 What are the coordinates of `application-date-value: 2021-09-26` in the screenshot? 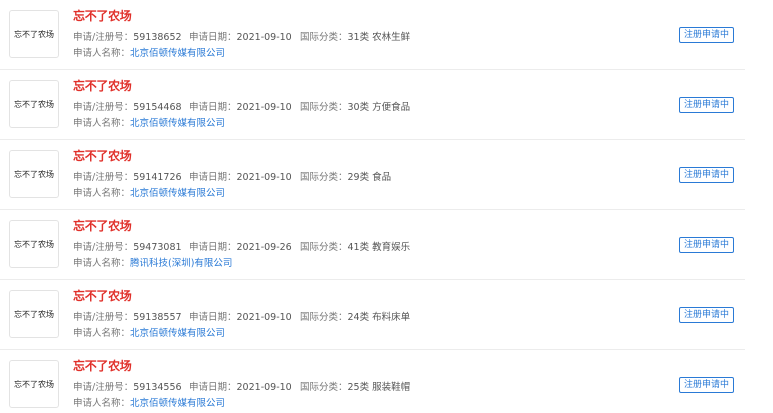 It's located at (264, 247).